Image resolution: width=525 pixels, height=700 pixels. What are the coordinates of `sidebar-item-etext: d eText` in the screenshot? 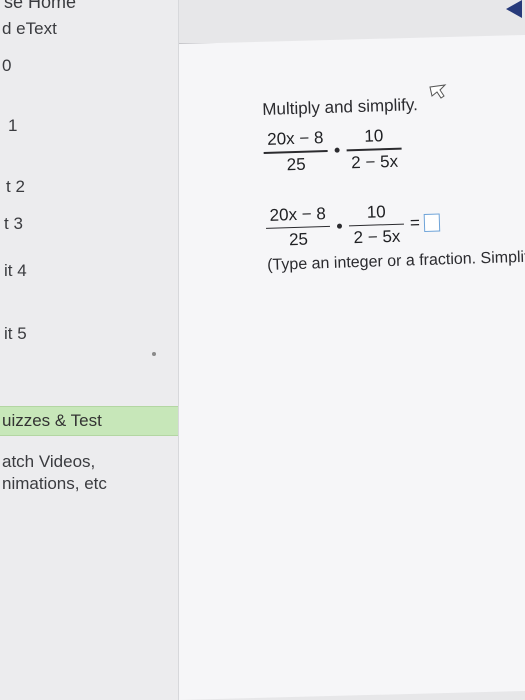 It's located at (29, 29).